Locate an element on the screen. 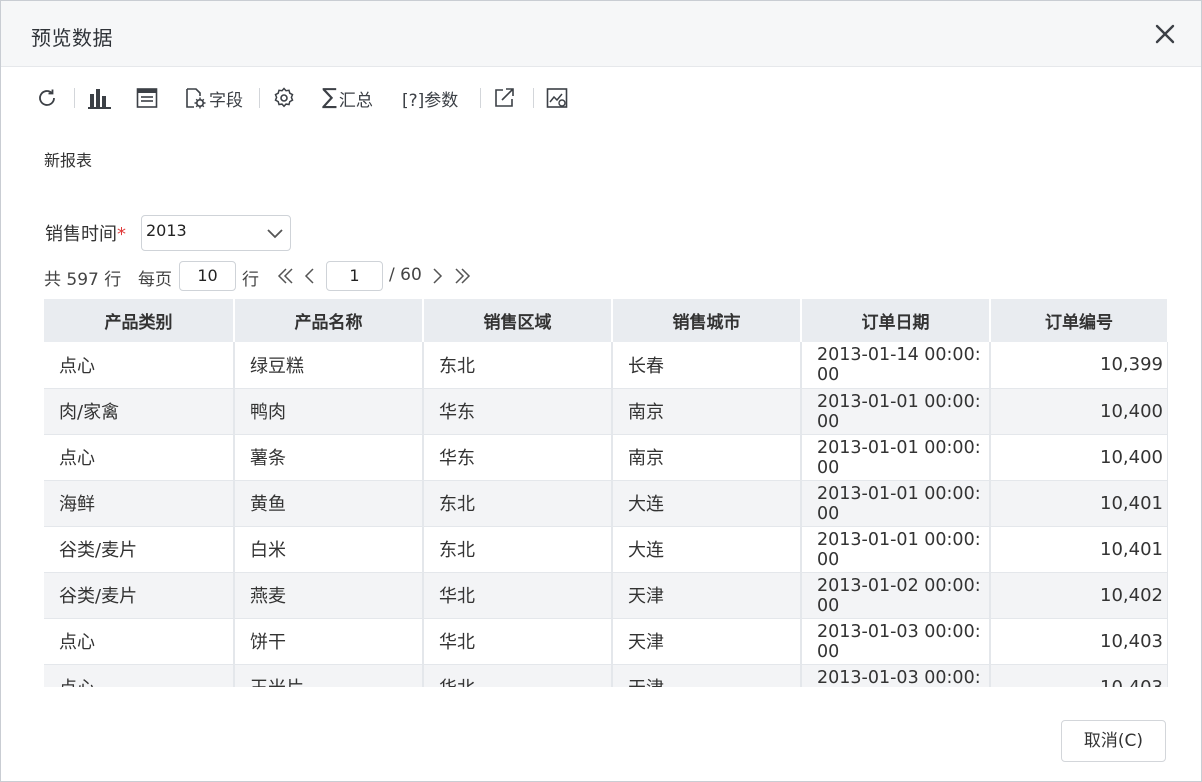 This screenshot has height=782, width=1202. table-cell: 10,402 is located at coordinates (1079, 595).